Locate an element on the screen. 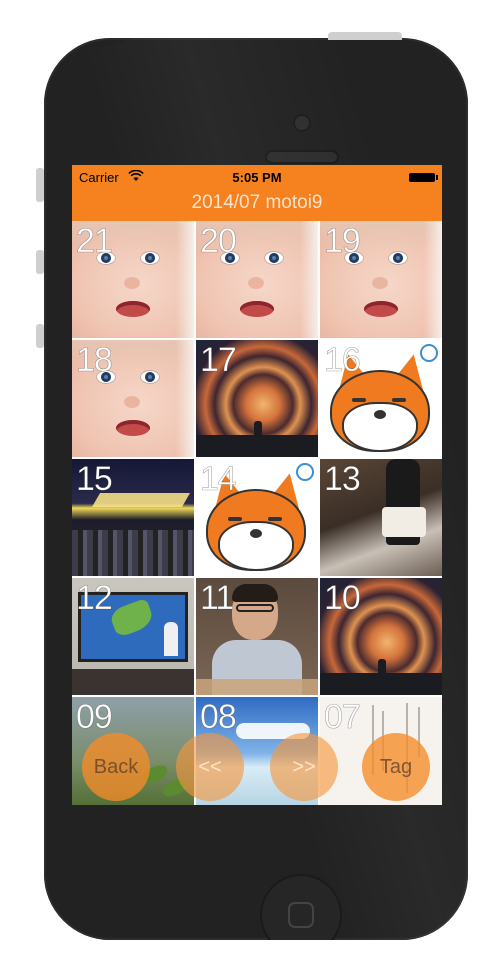 The image size is (500, 978). photo-cell: 17 is located at coordinates (257, 398).